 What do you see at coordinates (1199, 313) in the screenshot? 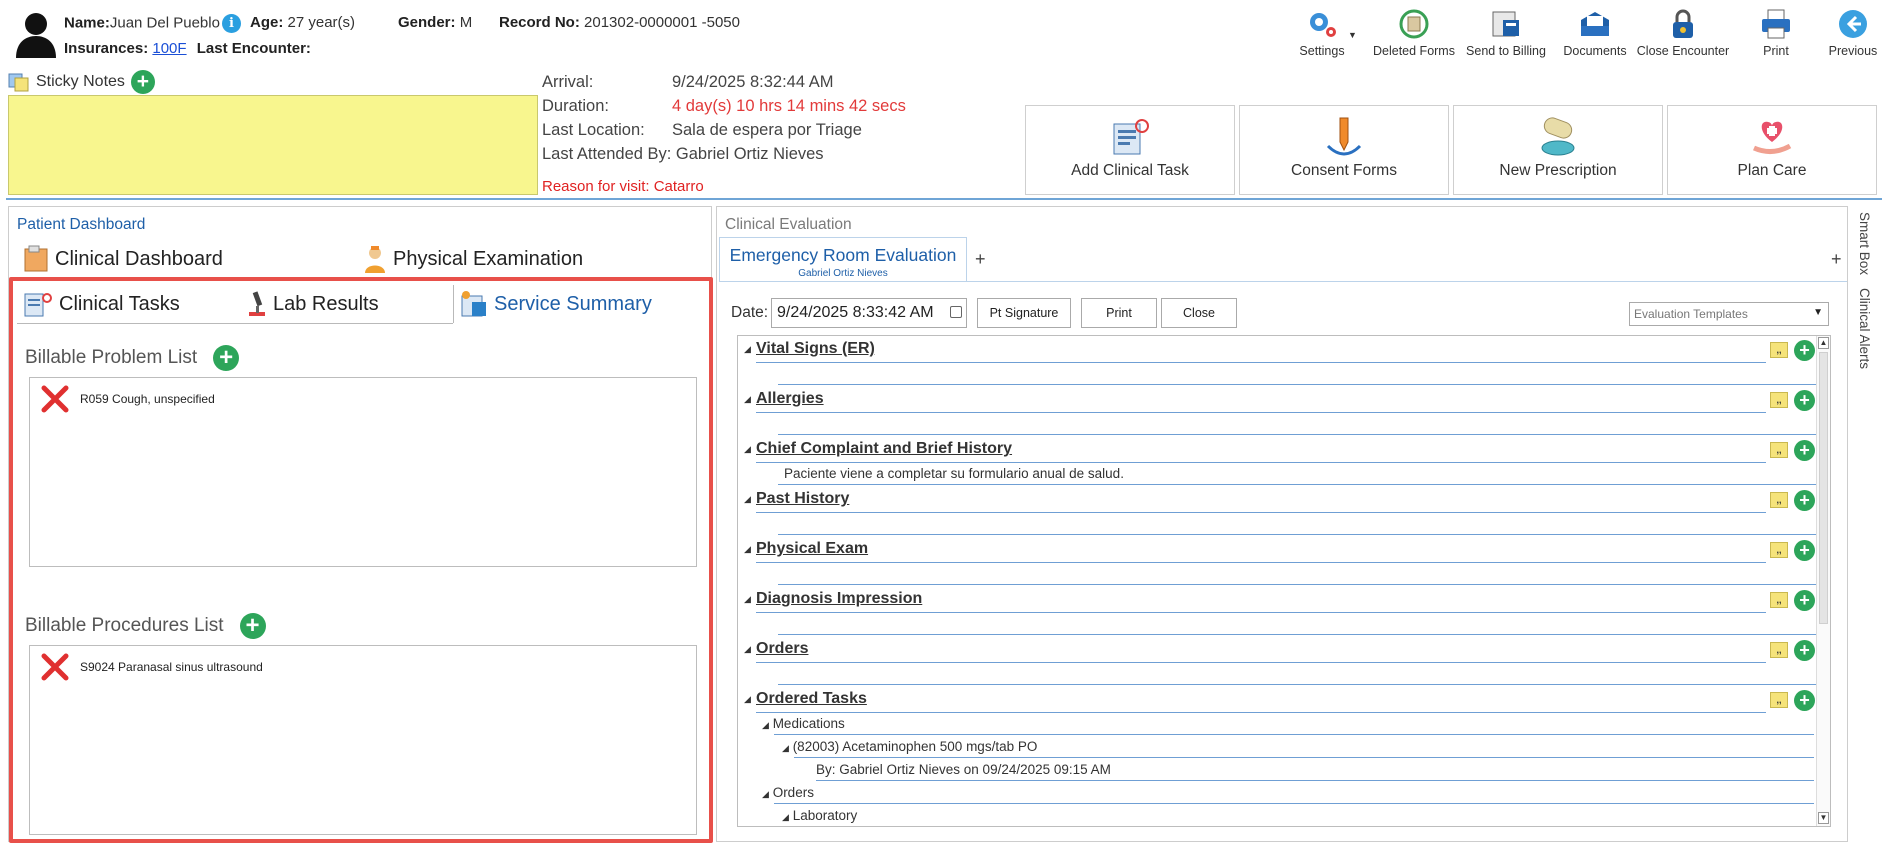
I see `close-evaluation-button: Close` at bounding box center [1199, 313].